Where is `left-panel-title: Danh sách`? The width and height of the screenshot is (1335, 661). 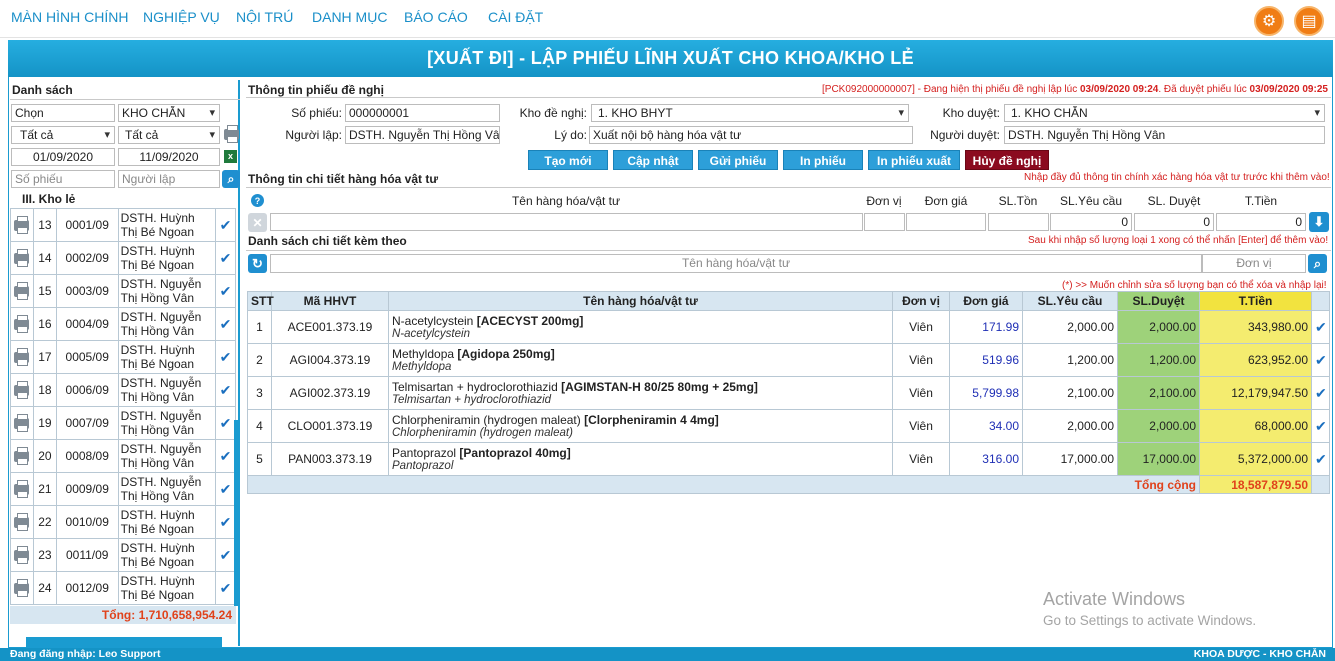
left-panel-title: Danh sách is located at coordinates (42, 90).